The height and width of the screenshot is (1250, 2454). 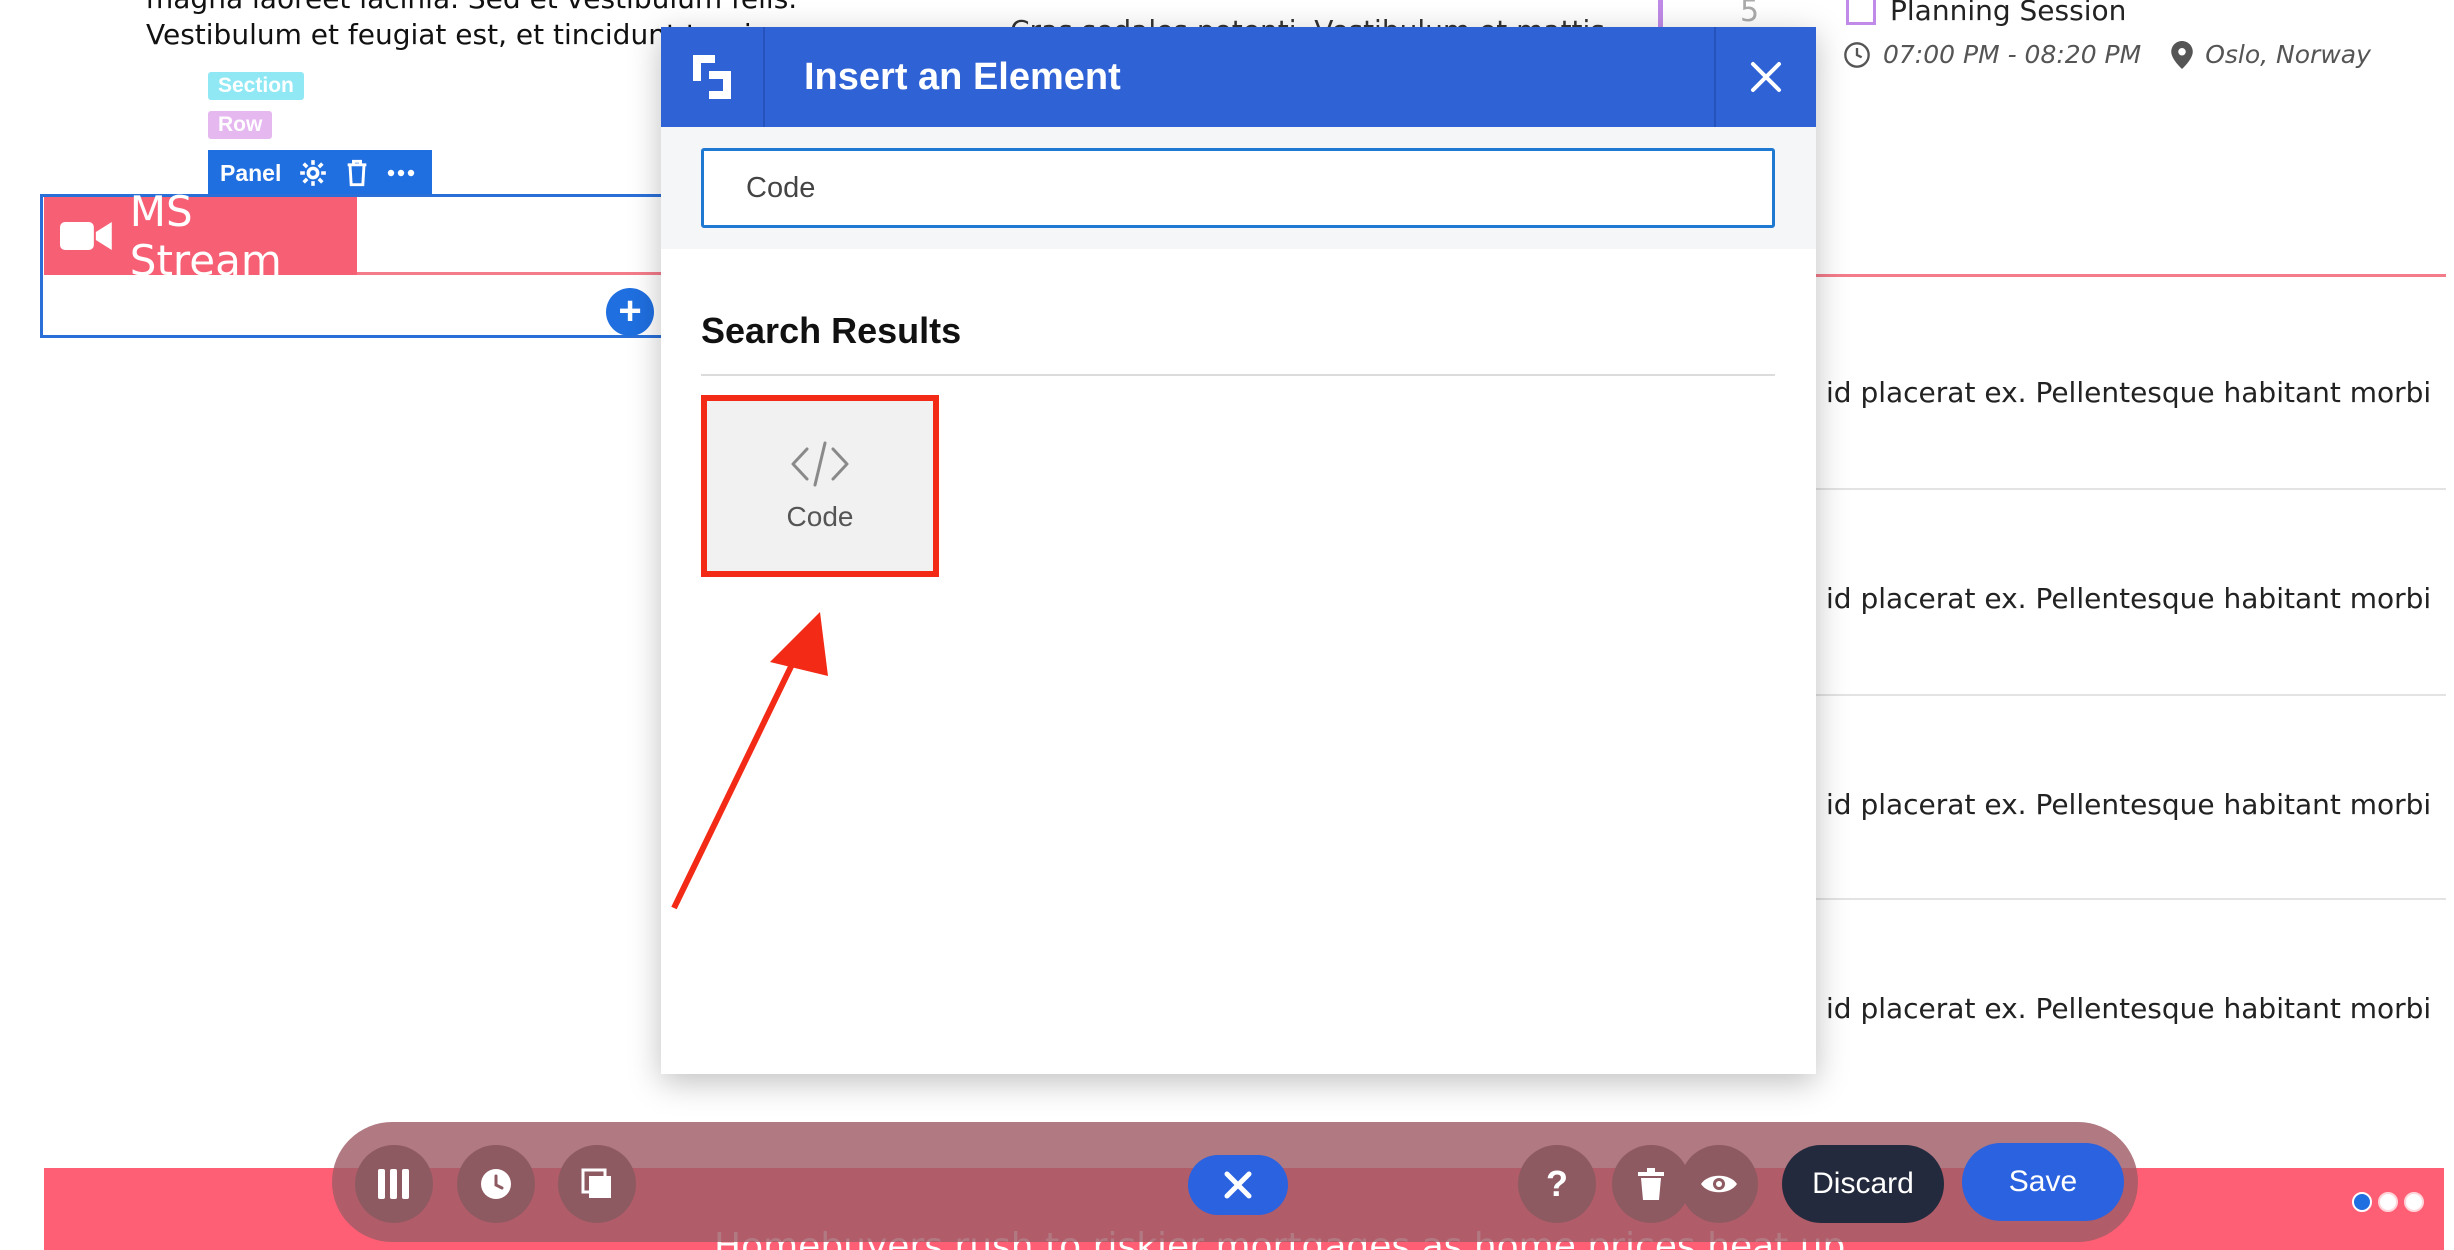 I want to click on event-time: 07:00 PM - 08:20 PM, so click(x=2012, y=54).